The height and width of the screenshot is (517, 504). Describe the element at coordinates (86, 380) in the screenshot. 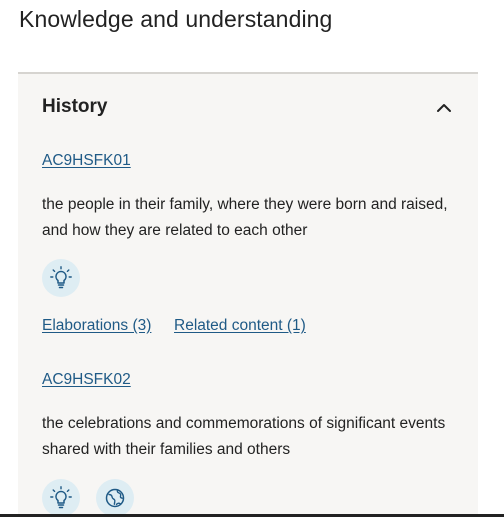

I see `content-code-link-2: AC9HSFK02` at that location.